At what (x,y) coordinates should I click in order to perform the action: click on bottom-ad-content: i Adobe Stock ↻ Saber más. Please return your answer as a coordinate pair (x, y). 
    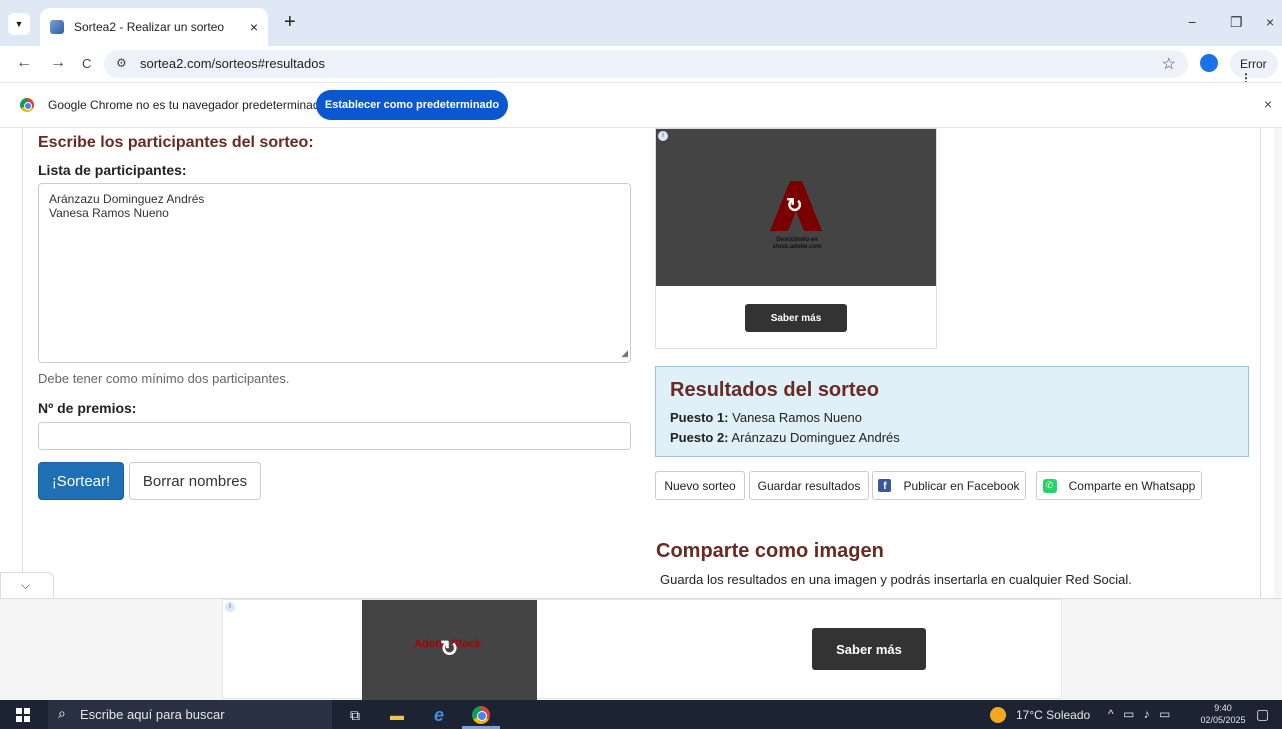
    Looking at the image, I should click on (642, 649).